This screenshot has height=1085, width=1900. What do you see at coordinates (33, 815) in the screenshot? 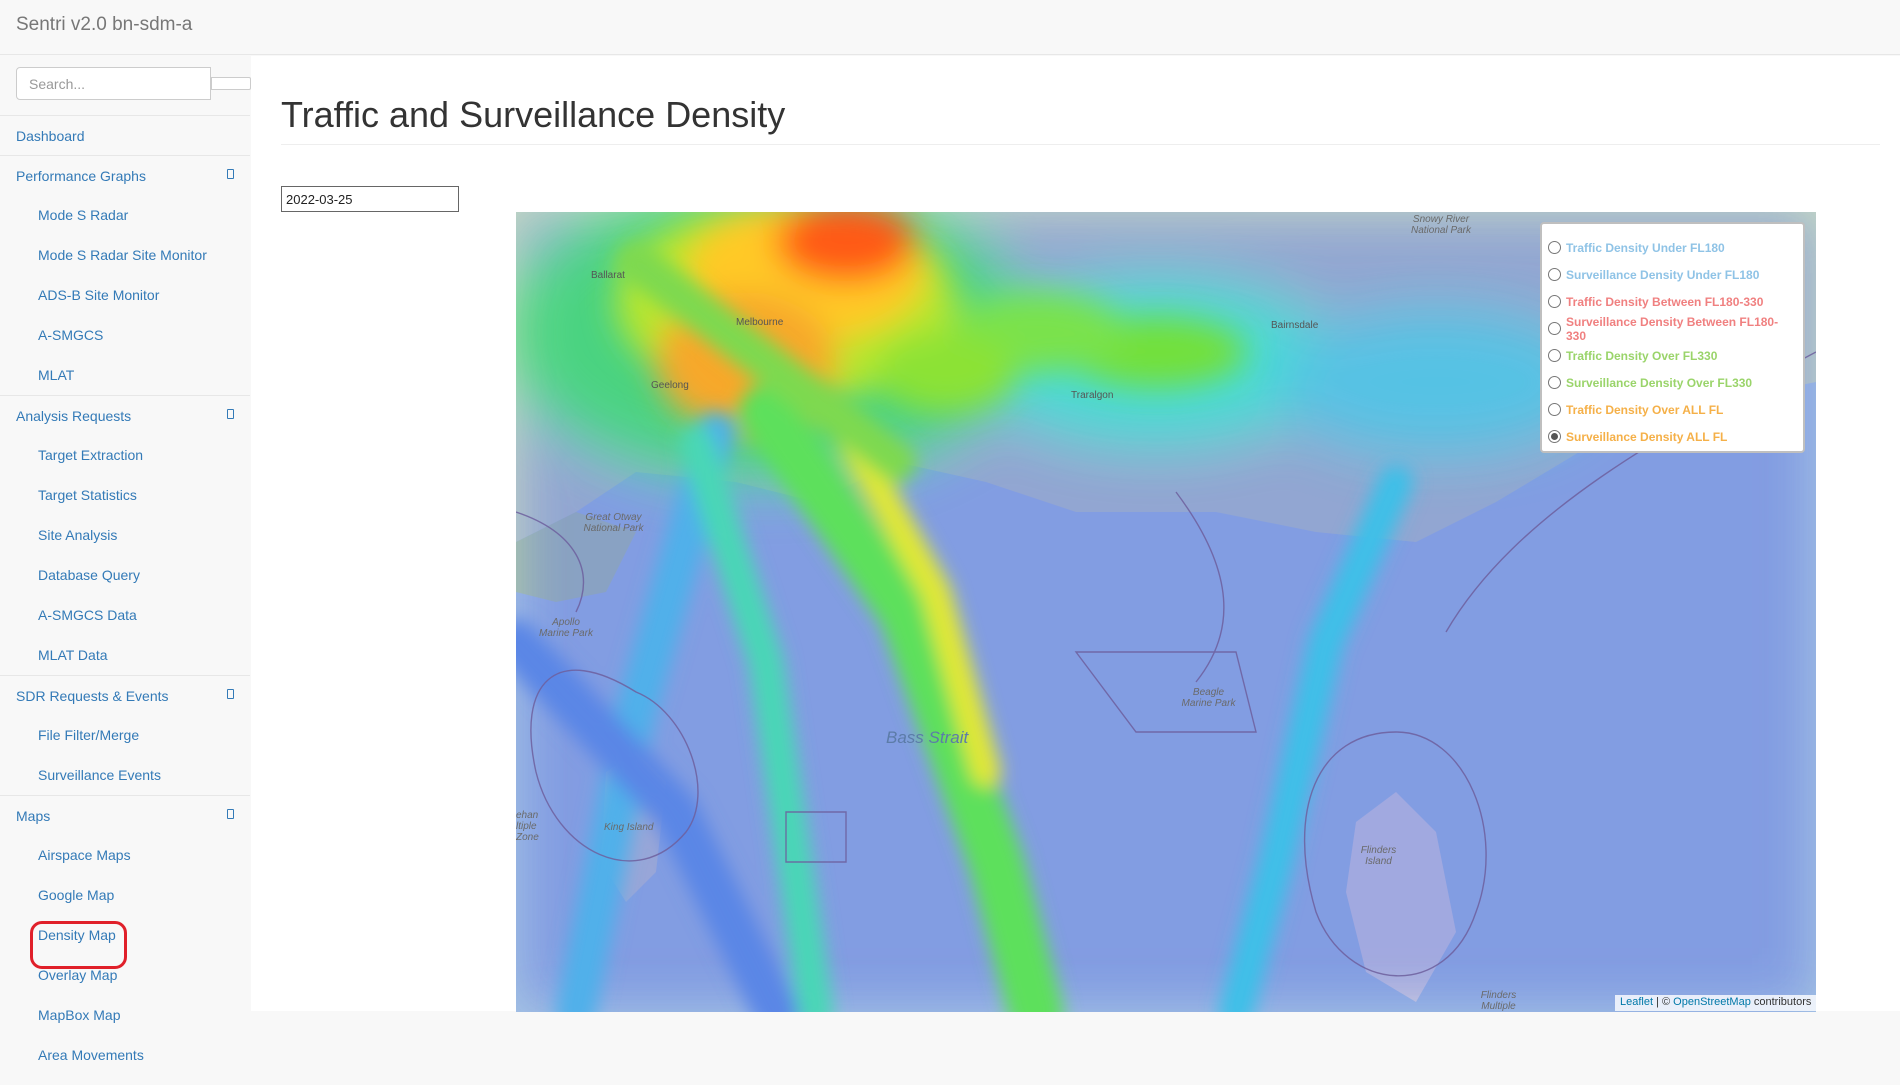
I see `sidebar-item-label: Maps` at bounding box center [33, 815].